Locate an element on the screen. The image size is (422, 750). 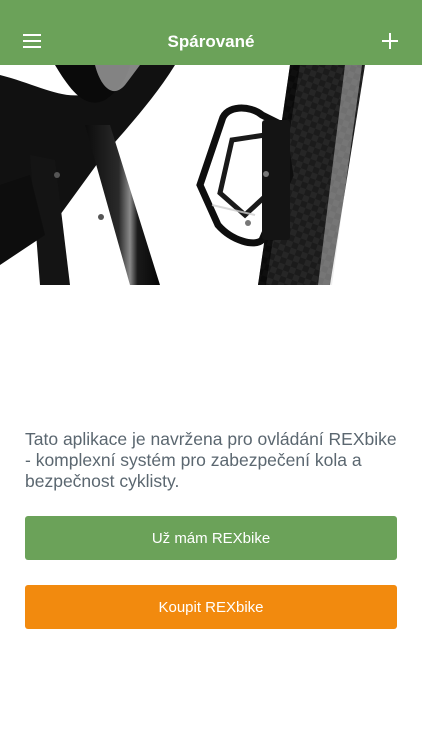
buy-rexbike-button: Koupit REXbike is located at coordinates (211, 607).